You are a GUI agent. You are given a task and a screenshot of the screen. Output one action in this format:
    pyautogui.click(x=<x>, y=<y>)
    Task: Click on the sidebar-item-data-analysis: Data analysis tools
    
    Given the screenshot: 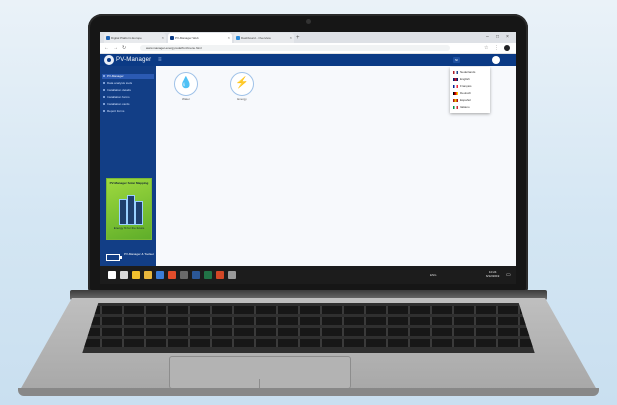 What is the action you would take?
    pyautogui.click(x=128, y=83)
    